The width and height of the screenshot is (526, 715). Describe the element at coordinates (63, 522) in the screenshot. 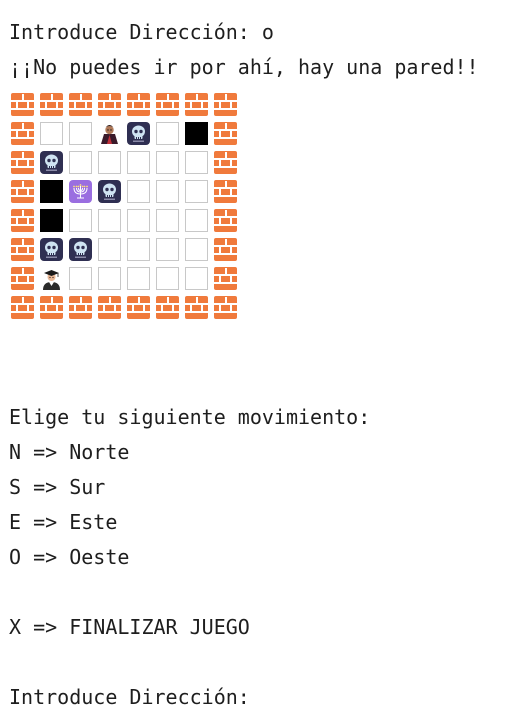

I see `menu-option-east: E => Este` at that location.